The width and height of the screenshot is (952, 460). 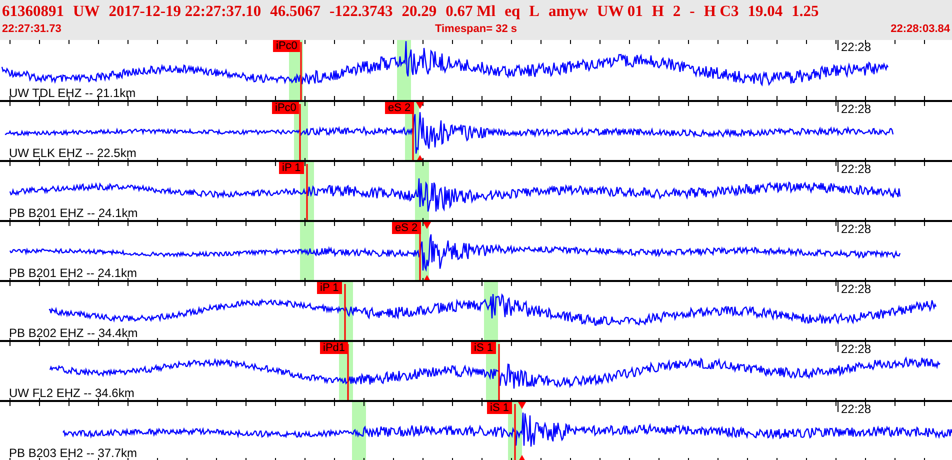 What do you see at coordinates (471, 12) in the screenshot?
I see `event-field: 0.67 Ml` at bounding box center [471, 12].